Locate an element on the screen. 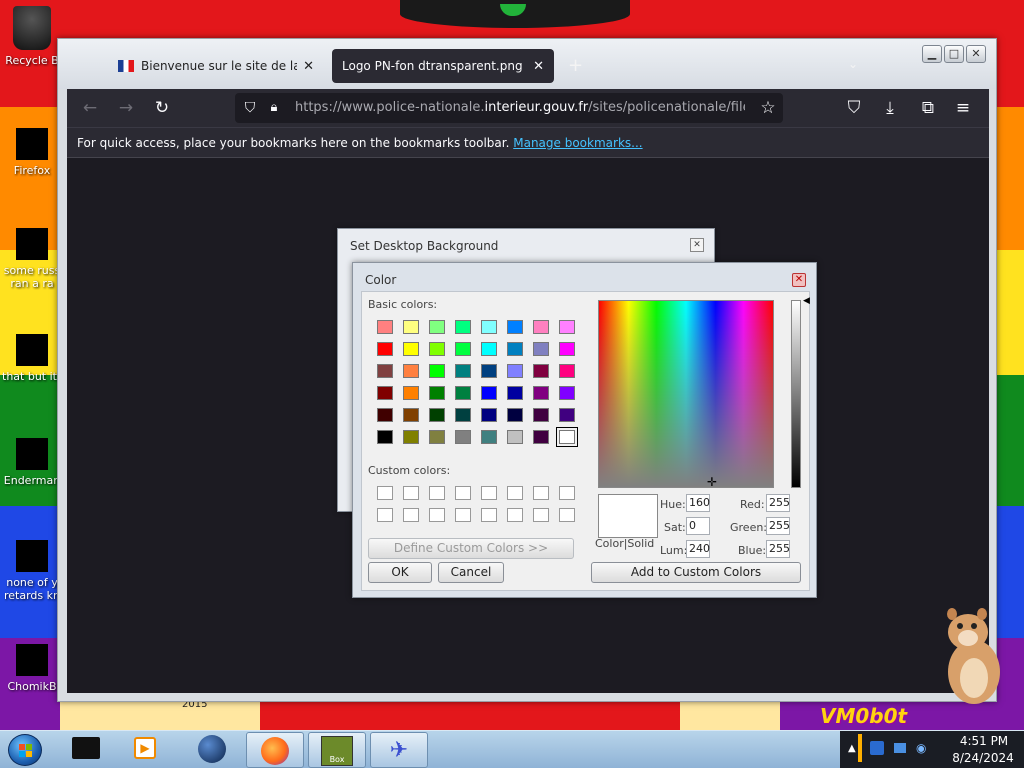 Image resolution: width=1024 pixels, height=768 pixels. ok-button: OK is located at coordinates (400, 572).